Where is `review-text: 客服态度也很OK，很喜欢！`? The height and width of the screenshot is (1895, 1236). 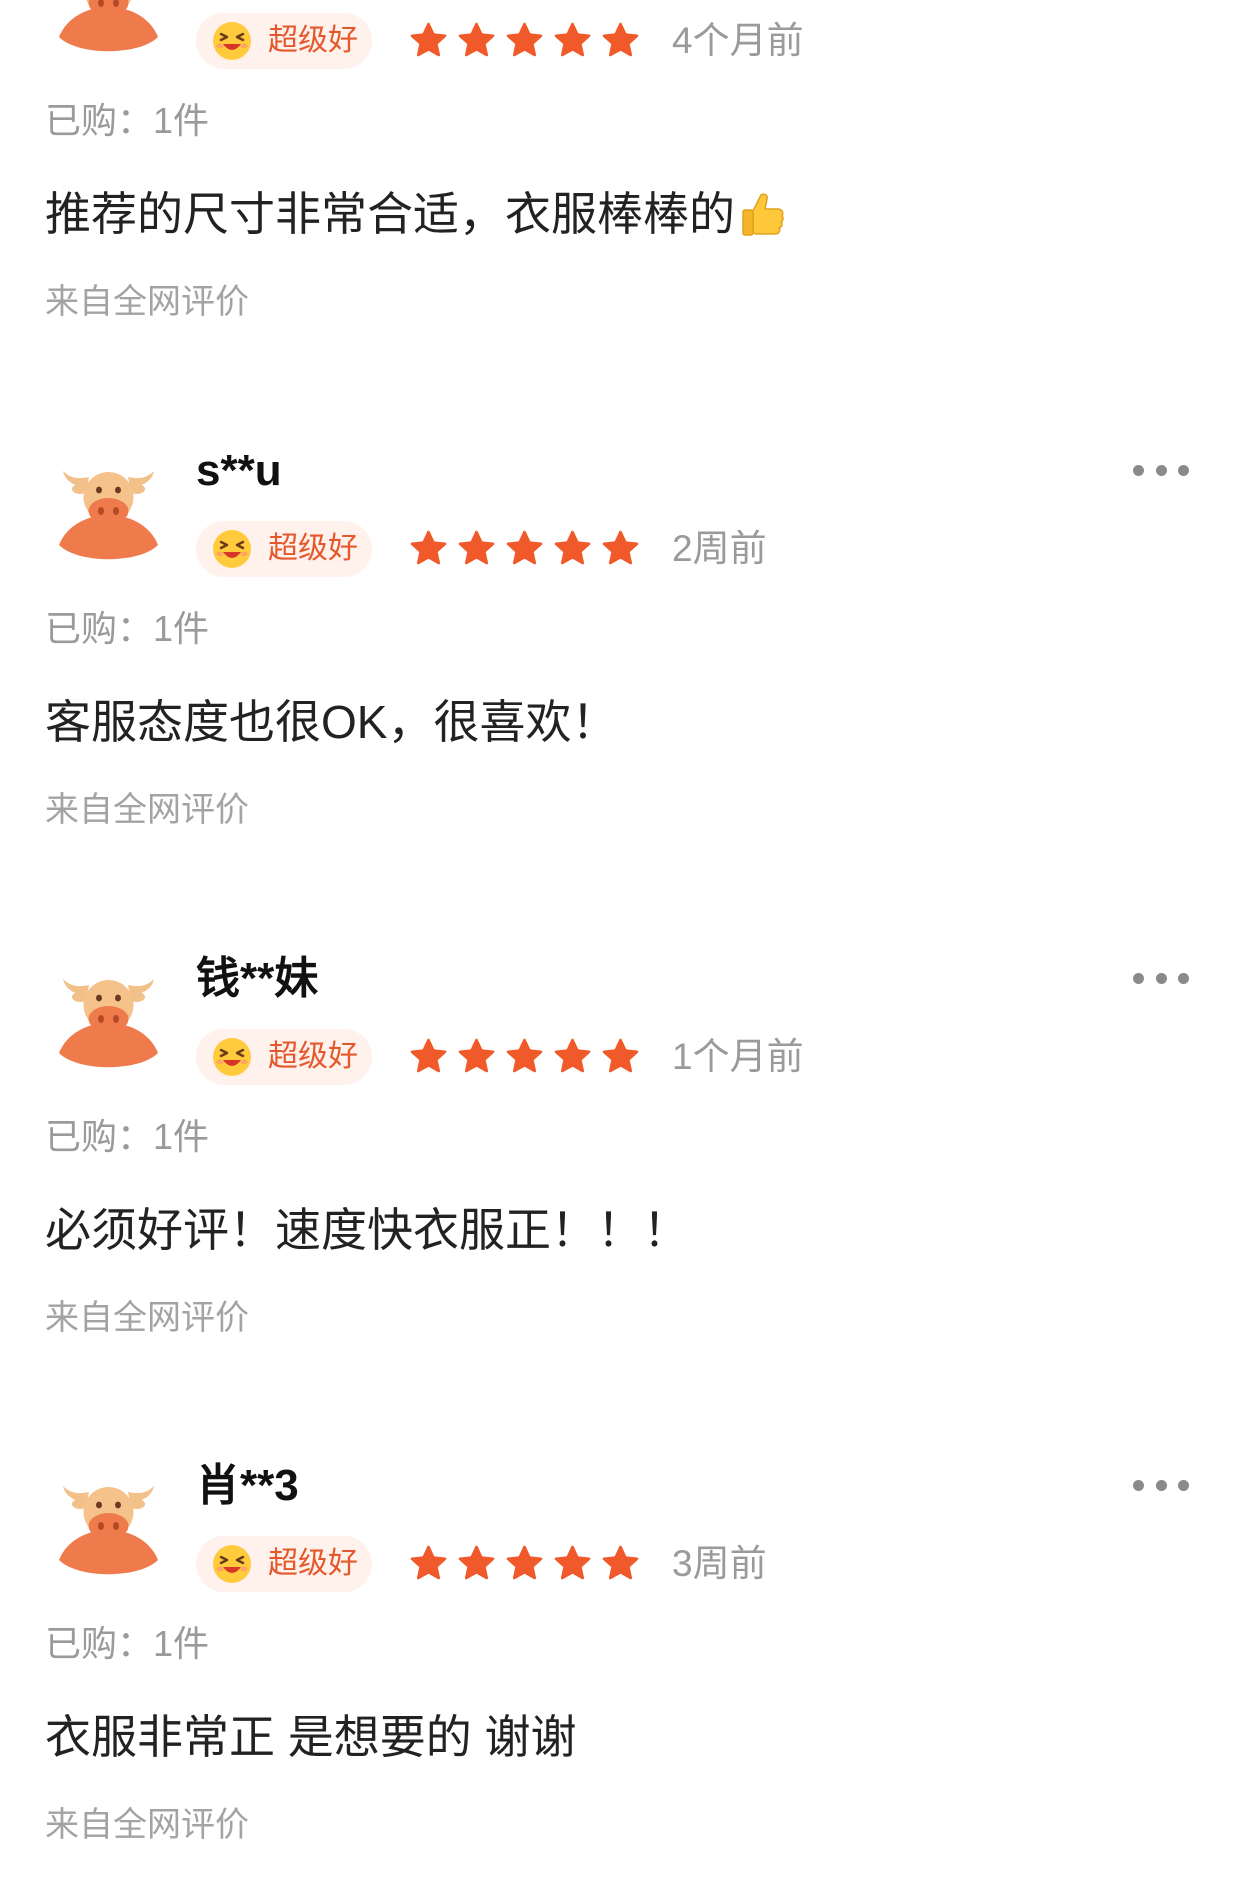 review-text: 客服态度也很OK，很喜欢！ is located at coordinates (331, 722).